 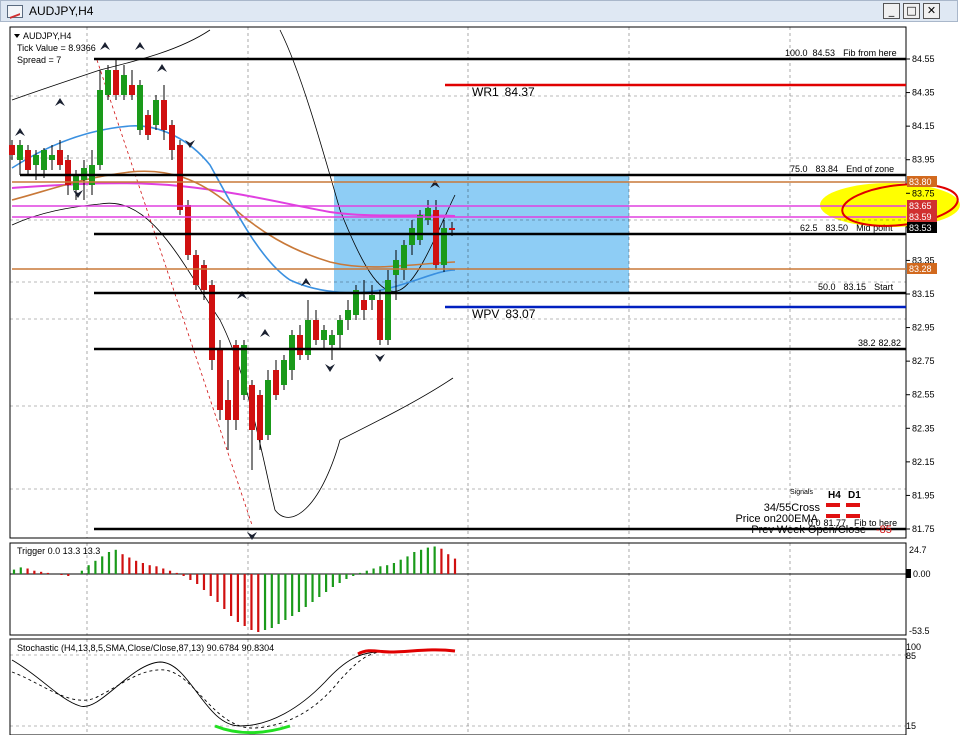 What do you see at coordinates (854, 495) in the screenshot?
I see `signals-col-d1: D1` at bounding box center [854, 495].